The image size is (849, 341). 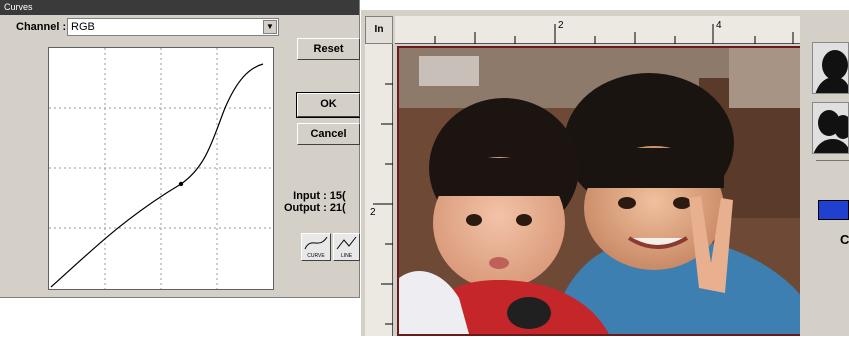 I want to click on channel-value: RGB, so click(x=83, y=27).